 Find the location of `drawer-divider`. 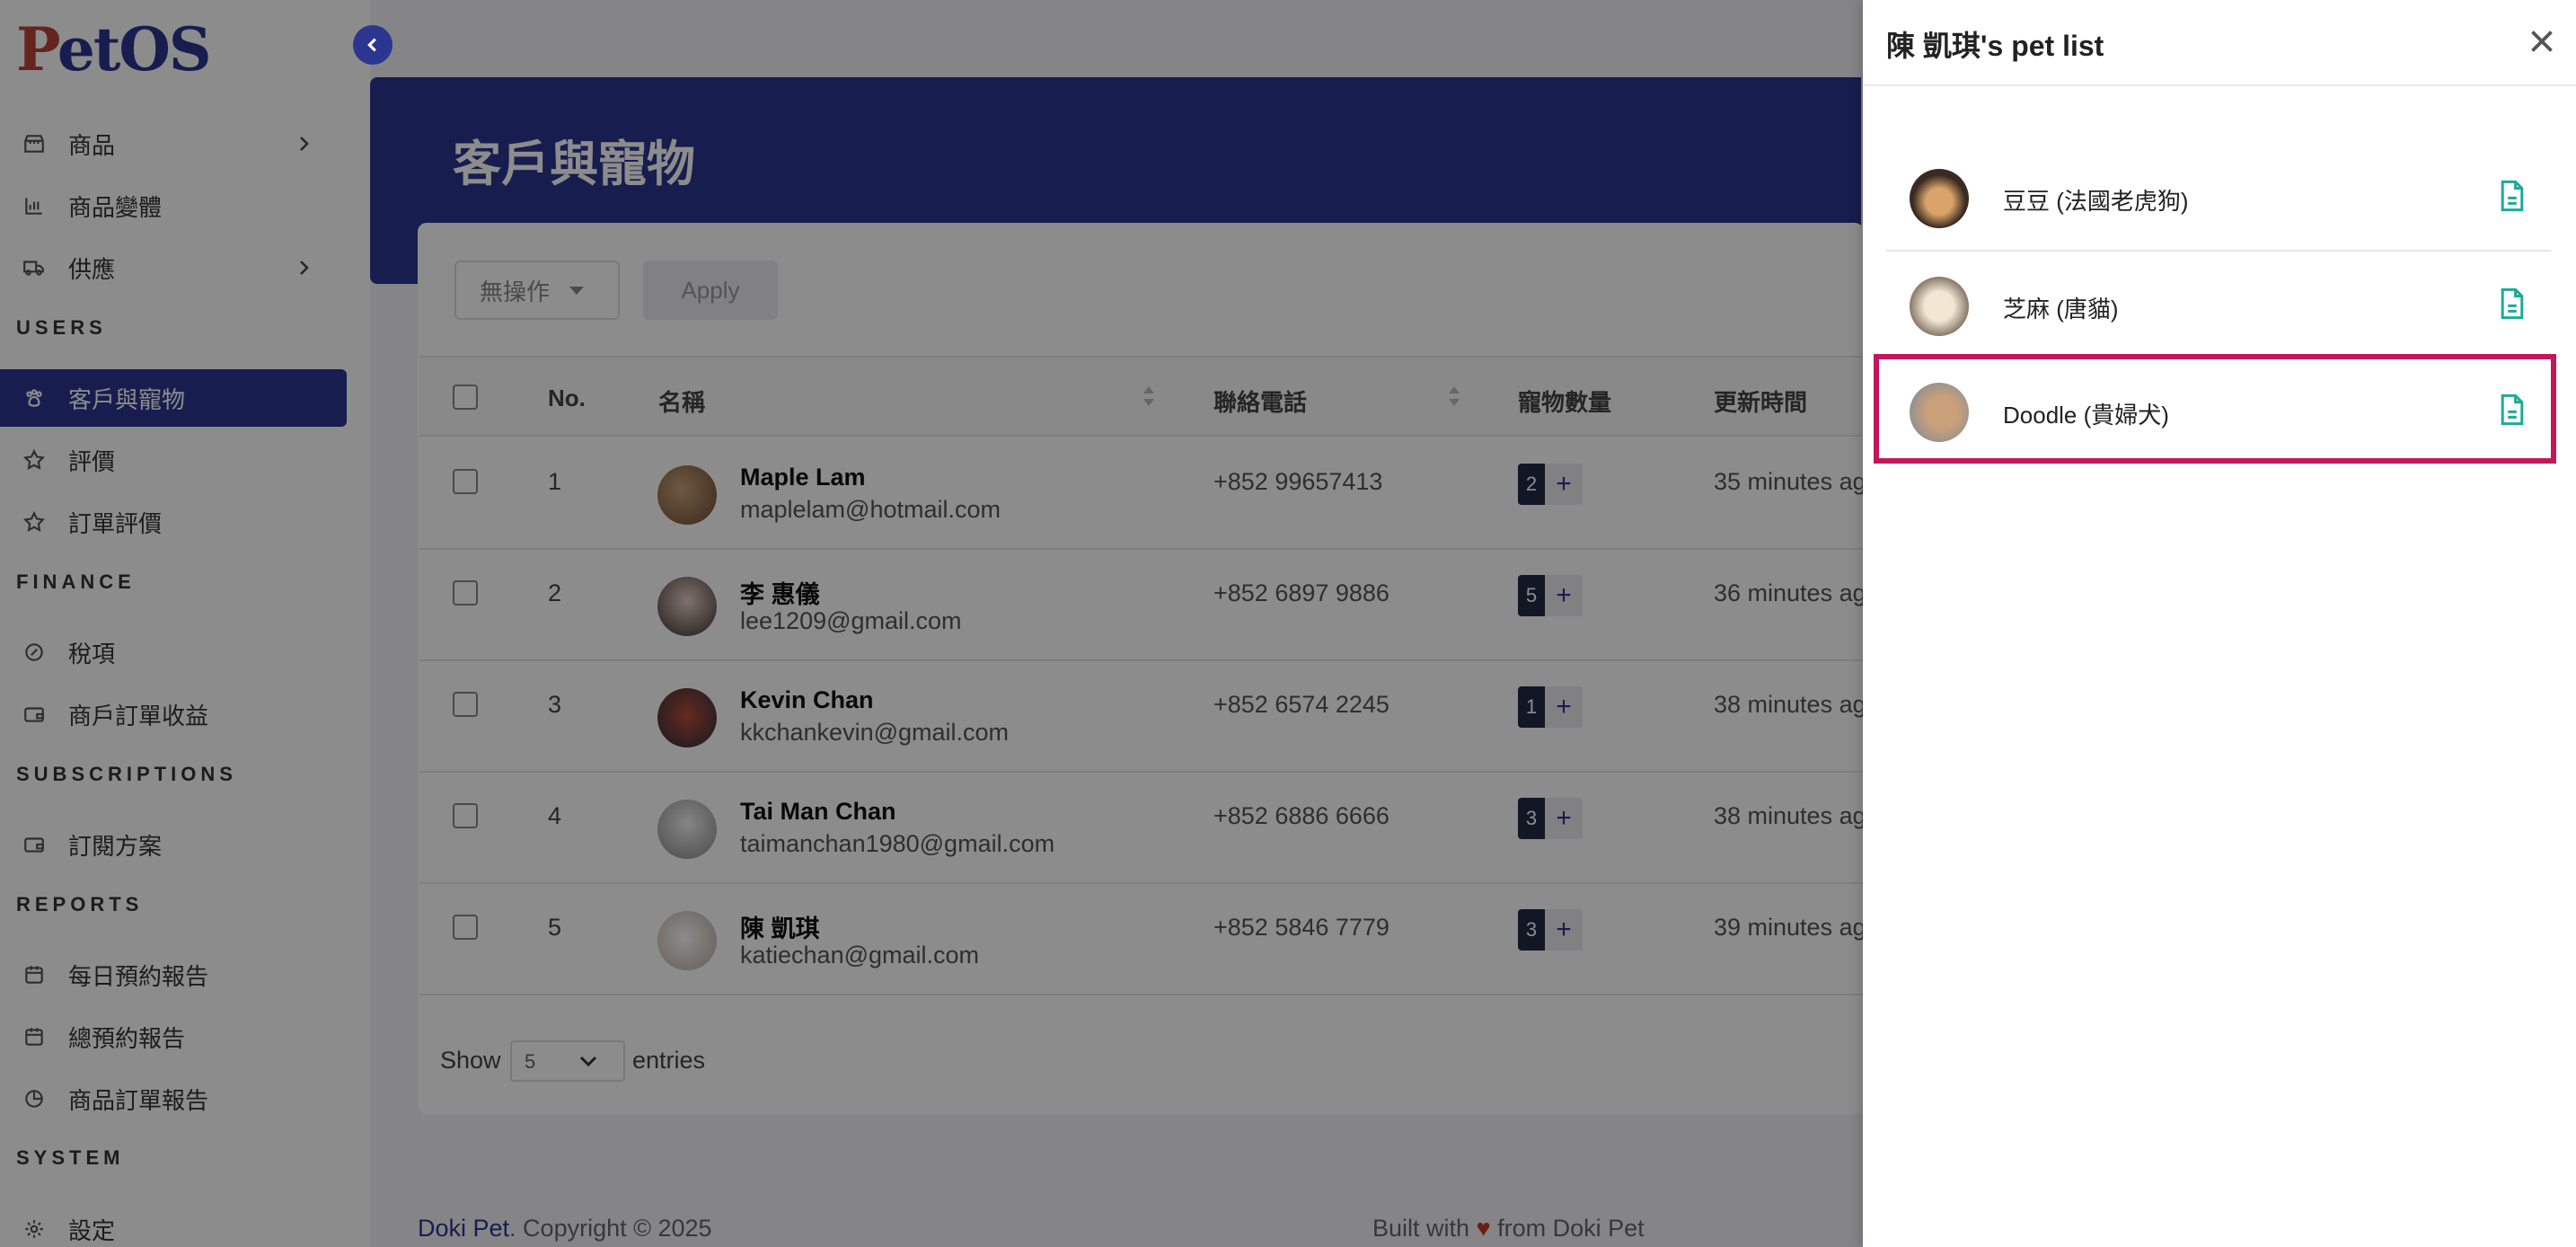

drawer-divider is located at coordinates (2219, 85).